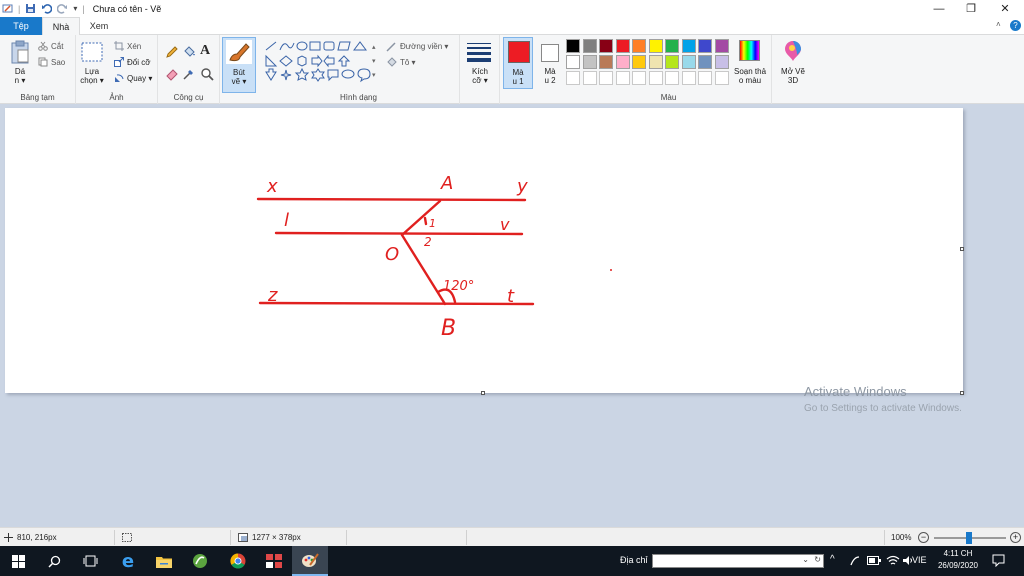 Image resolution: width=1024 pixels, height=576 pixels. I want to click on quick-access-toolbar: | ▾ |, so click(42, 8).